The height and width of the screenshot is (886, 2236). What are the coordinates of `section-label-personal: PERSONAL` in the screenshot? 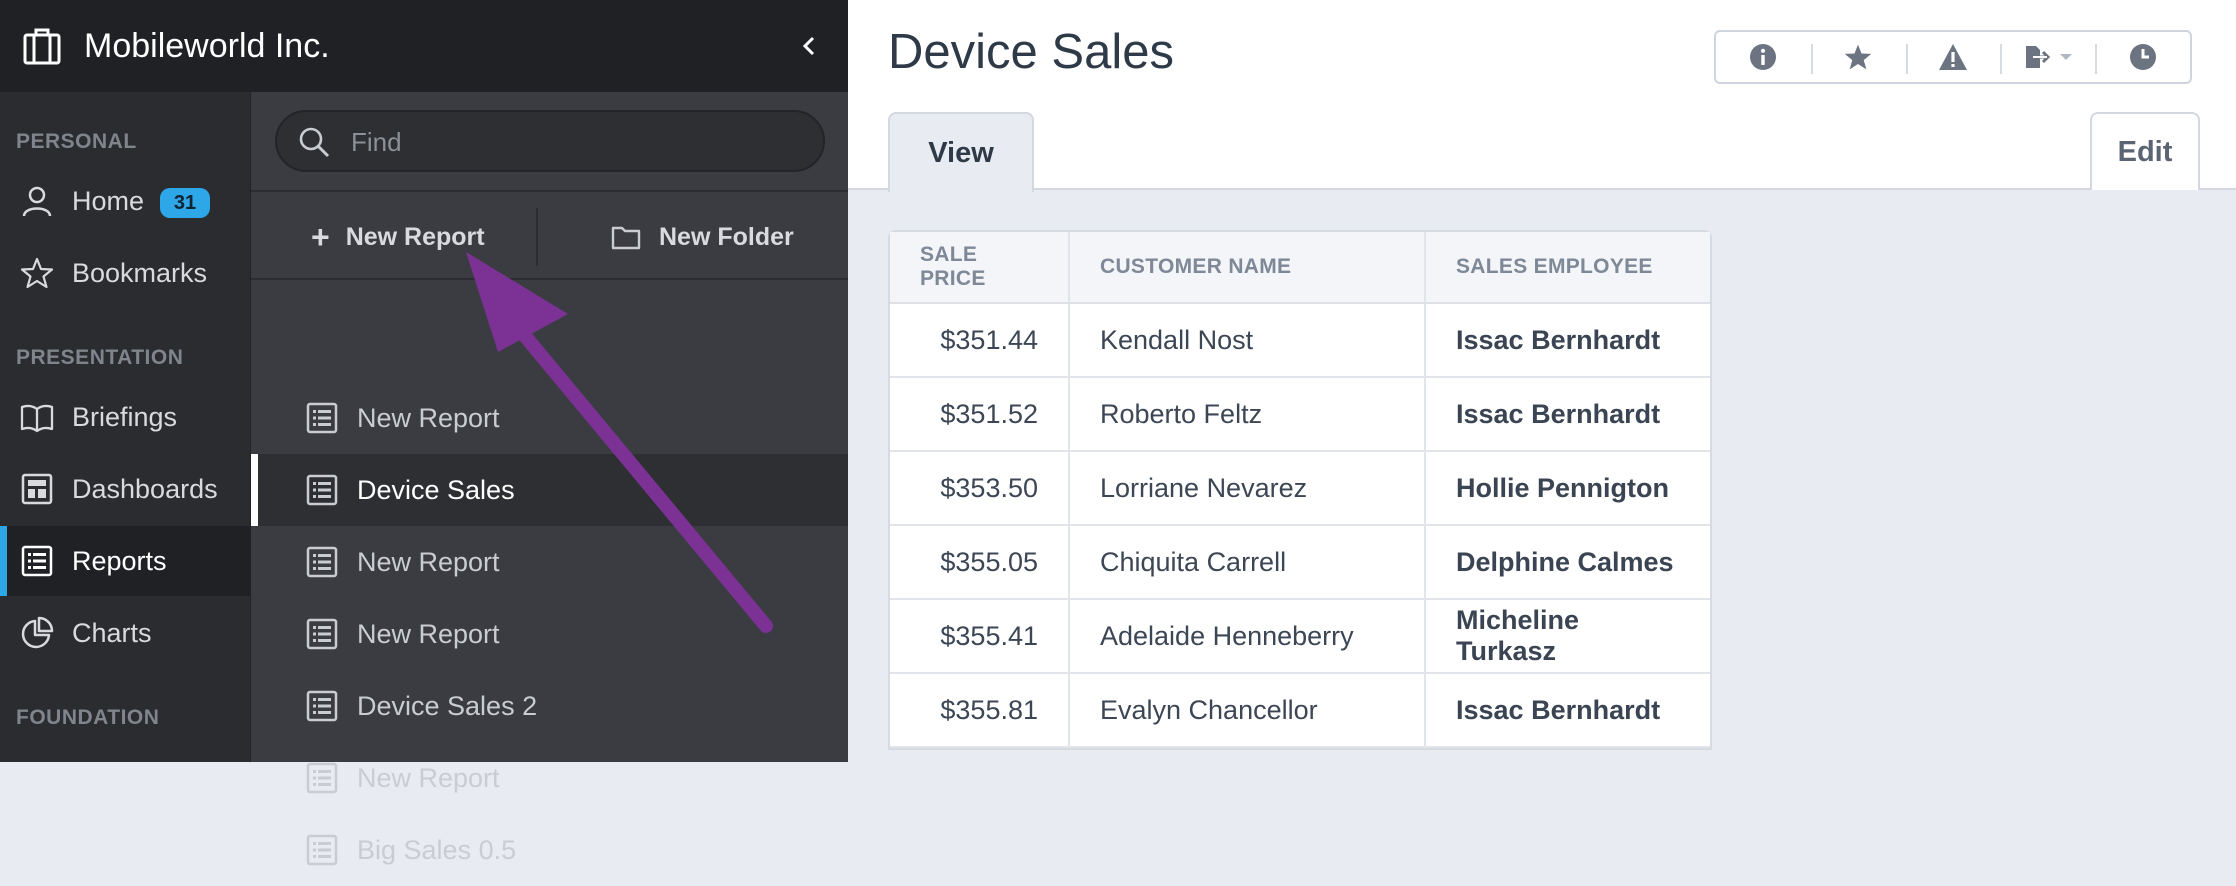 It's located at (76, 141).